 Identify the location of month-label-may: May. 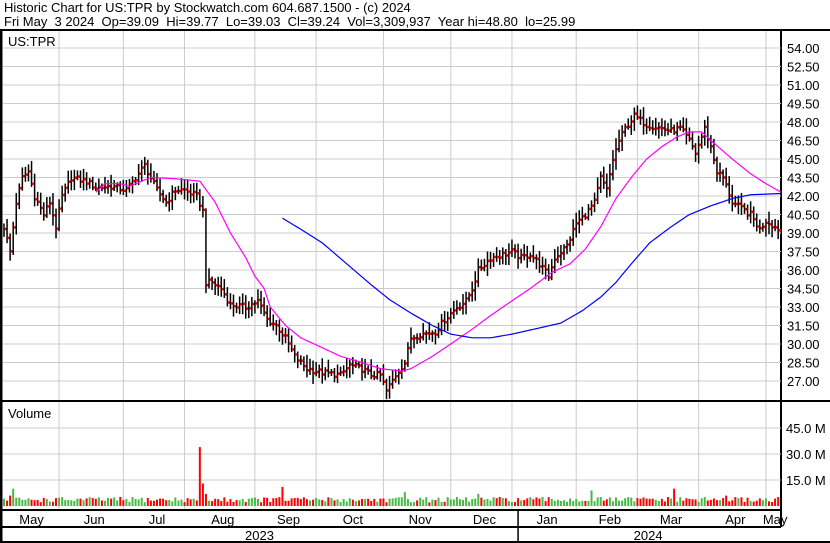
(775, 519).